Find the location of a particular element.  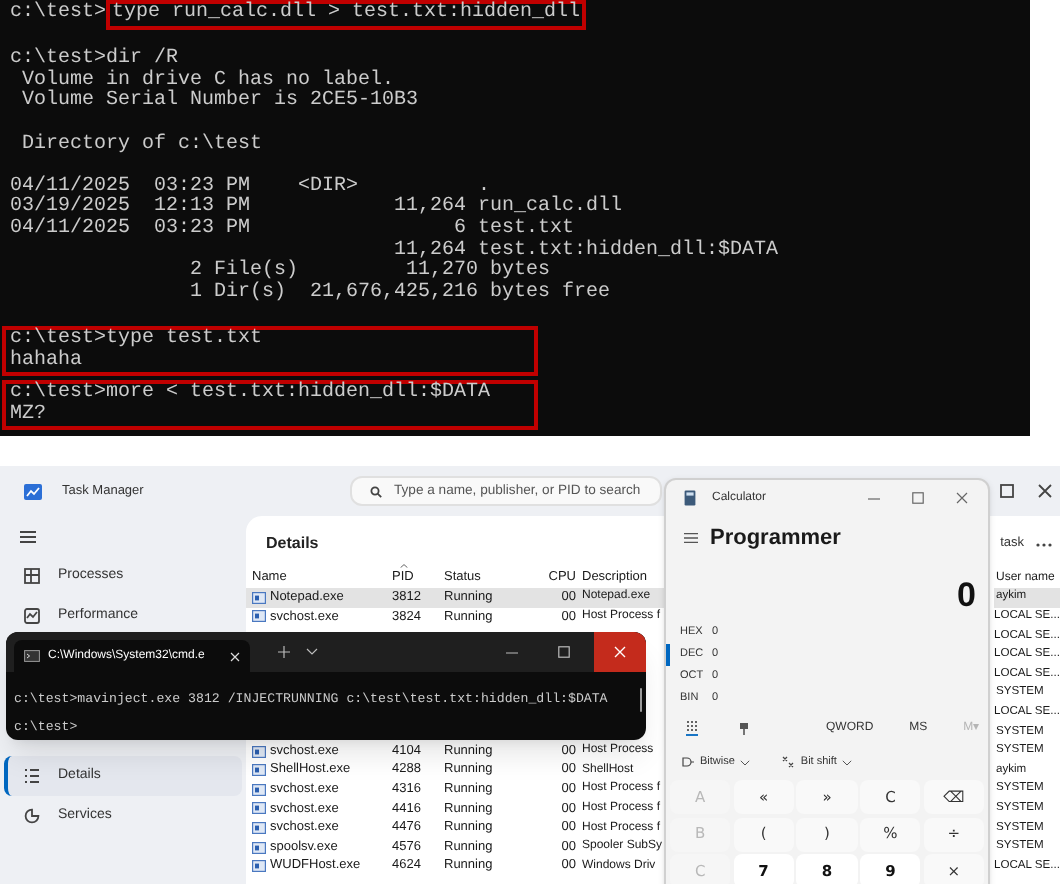

terminal-line: c:\test>type test.txt is located at coordinates (137, 339).